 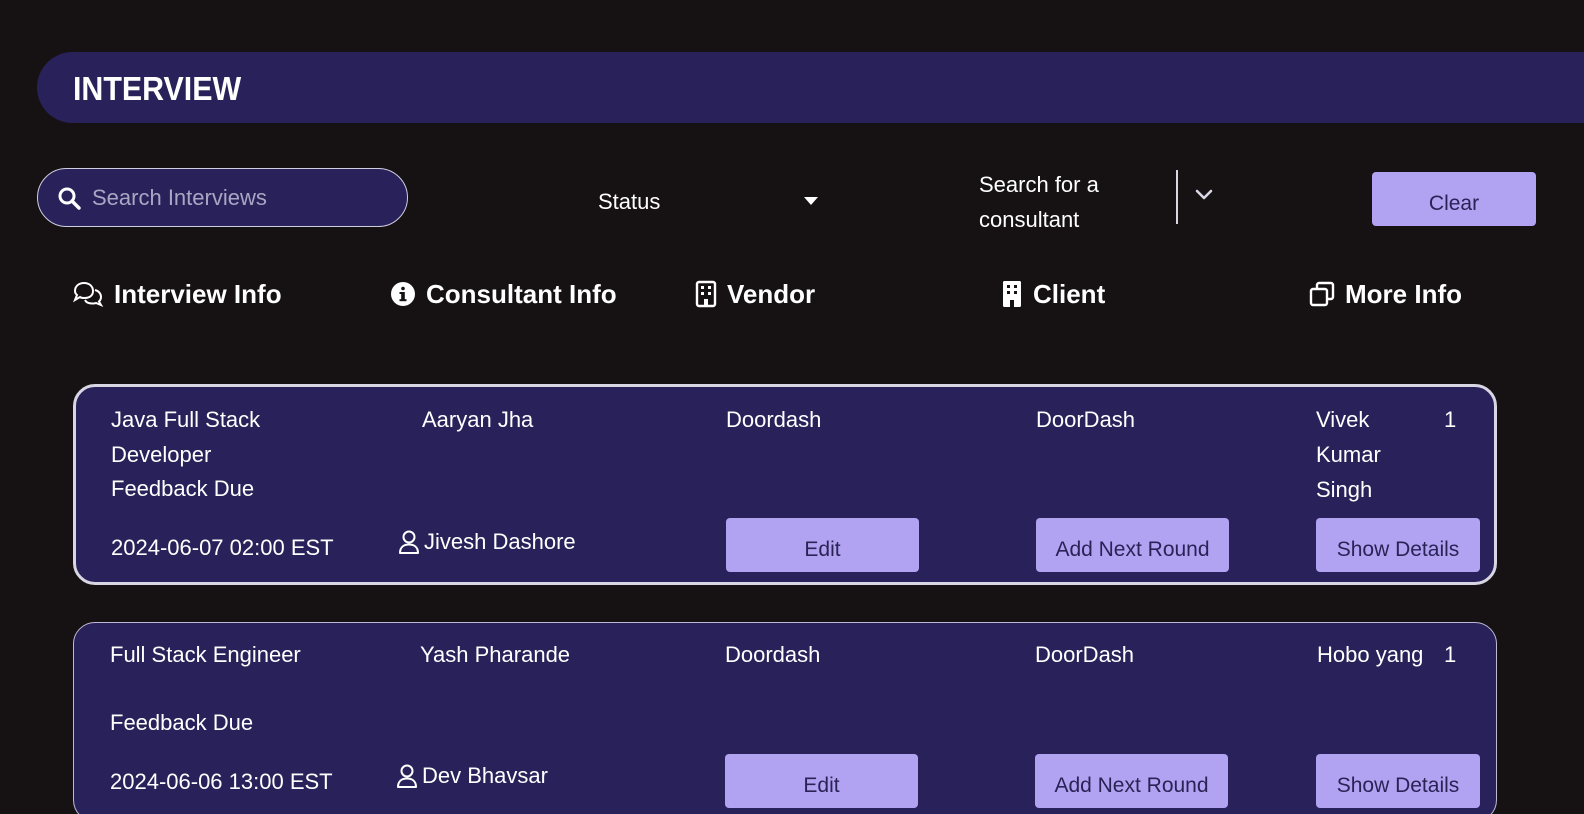 What do you see at coordinates (629, 201) in the screenshot?
I see `status-label: Status` at bounding box center [629, 201].